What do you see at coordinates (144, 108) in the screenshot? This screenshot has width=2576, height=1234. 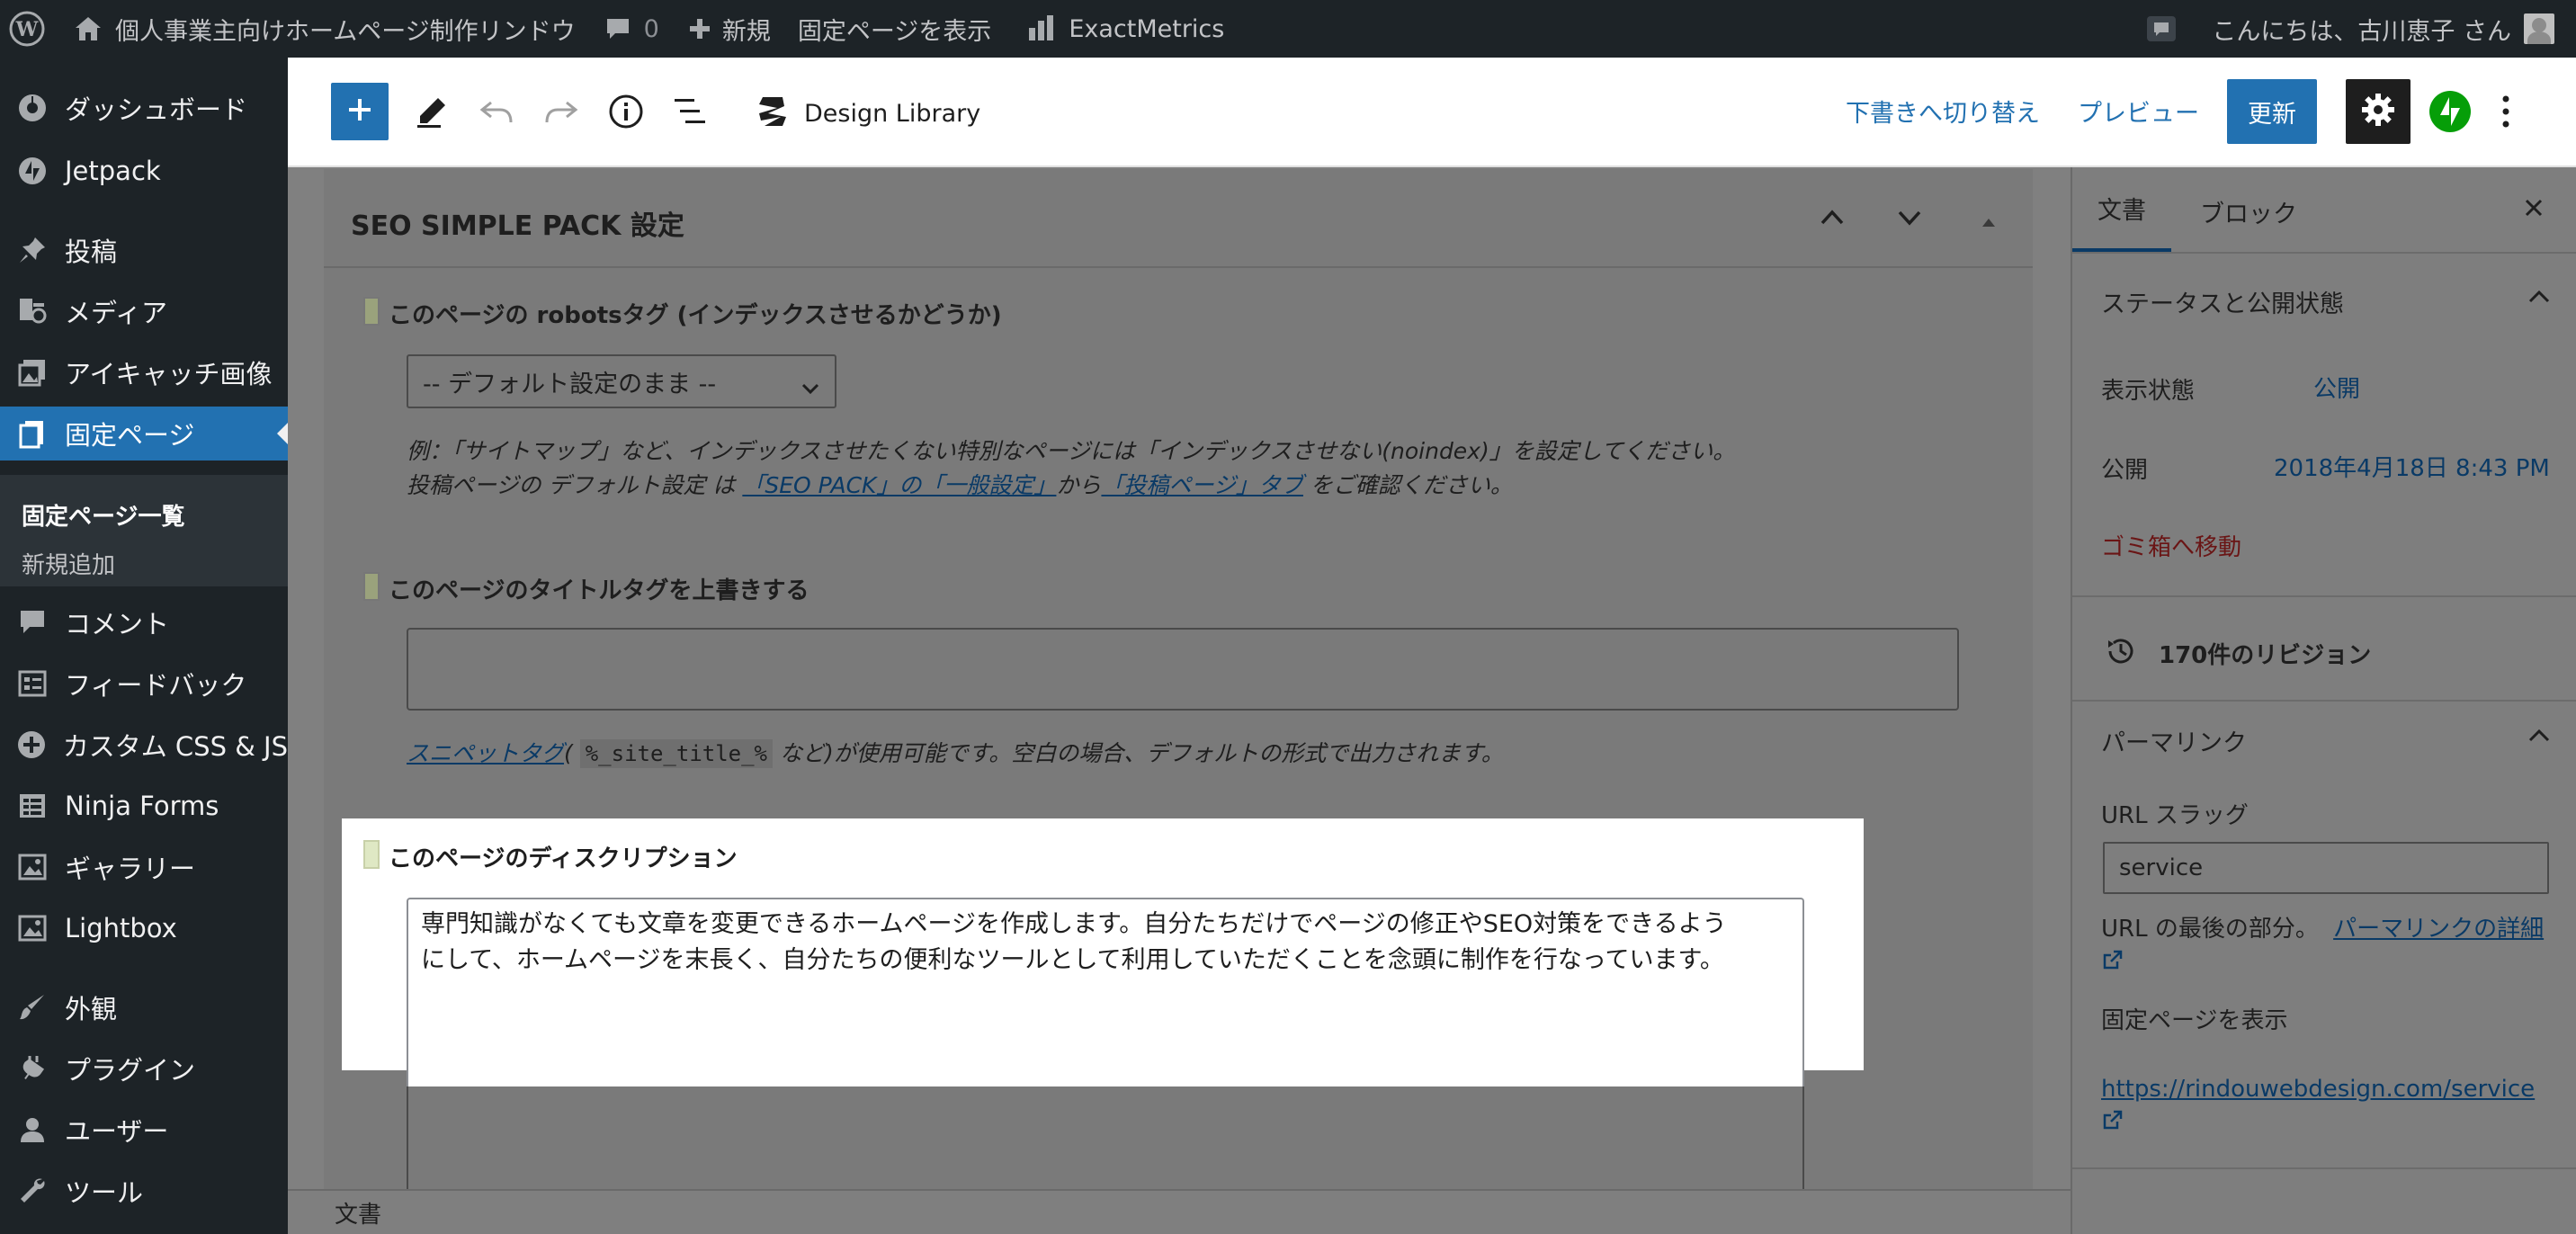 I see `sidebar-item-dashboard: ダッシュボード` at bounding box center [144, 108].